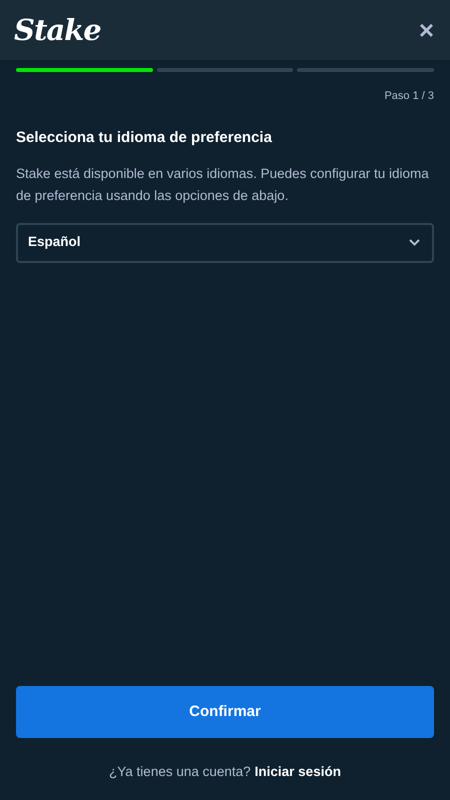 The height and width of the screenshot is (800, 450). What do you see at coordinates (144, 137) in the screenshot?
I see `title: Selecciona tu idioma de preferencia` at bounding box center [144, 137].